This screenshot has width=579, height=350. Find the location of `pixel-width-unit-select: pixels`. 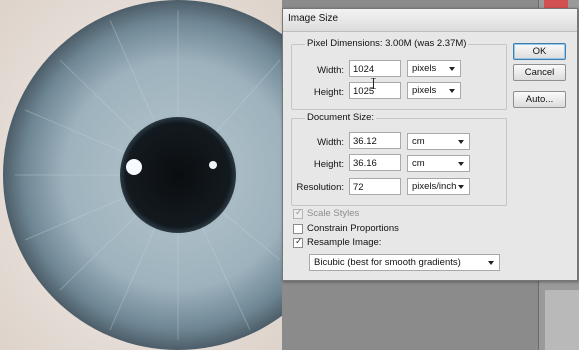

pixel-width-unit-select: pixels is located at coordinates (434, 68).